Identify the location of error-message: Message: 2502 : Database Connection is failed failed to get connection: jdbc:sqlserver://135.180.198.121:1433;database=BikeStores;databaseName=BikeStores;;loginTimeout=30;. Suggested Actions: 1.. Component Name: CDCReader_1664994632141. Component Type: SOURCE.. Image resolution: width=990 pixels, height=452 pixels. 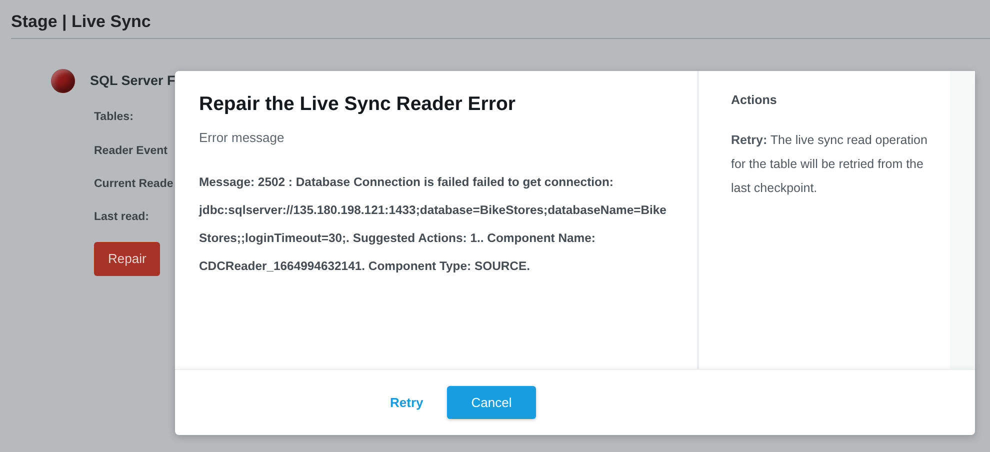
(433, 224).